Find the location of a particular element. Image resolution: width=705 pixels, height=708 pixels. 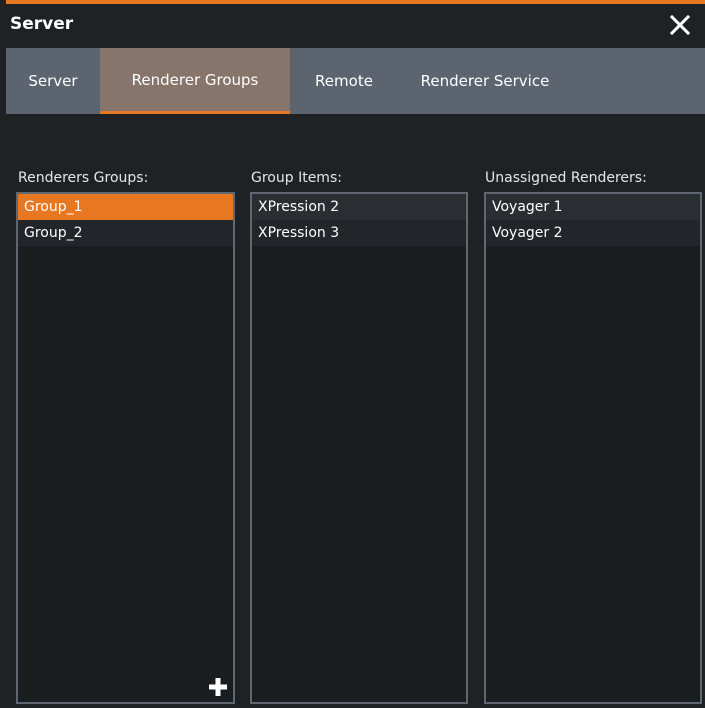

group-items-label: Group Items: is located at coordinates (296, 178).